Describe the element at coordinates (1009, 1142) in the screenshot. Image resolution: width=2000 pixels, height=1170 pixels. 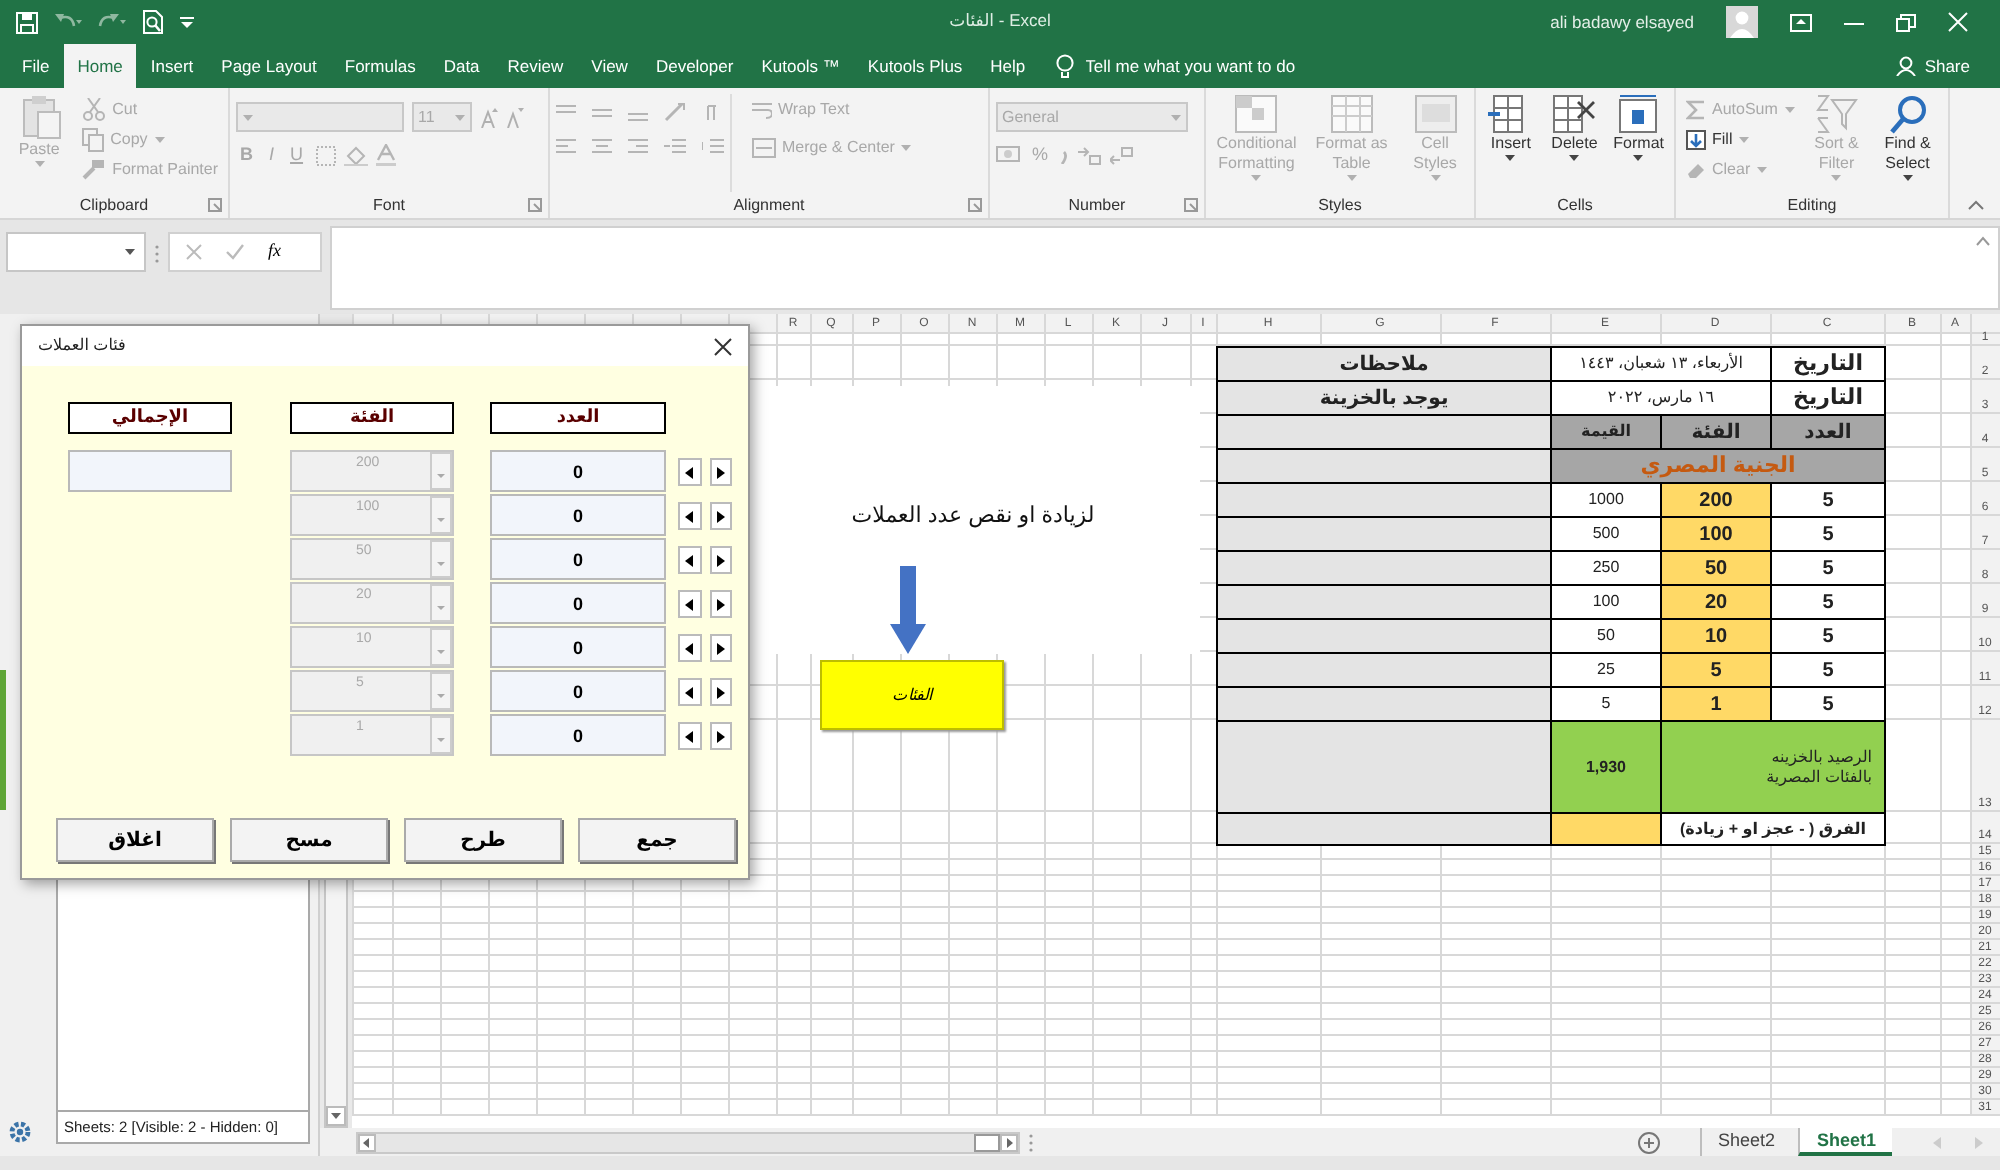
I see `scroll-right-icon` at that location.